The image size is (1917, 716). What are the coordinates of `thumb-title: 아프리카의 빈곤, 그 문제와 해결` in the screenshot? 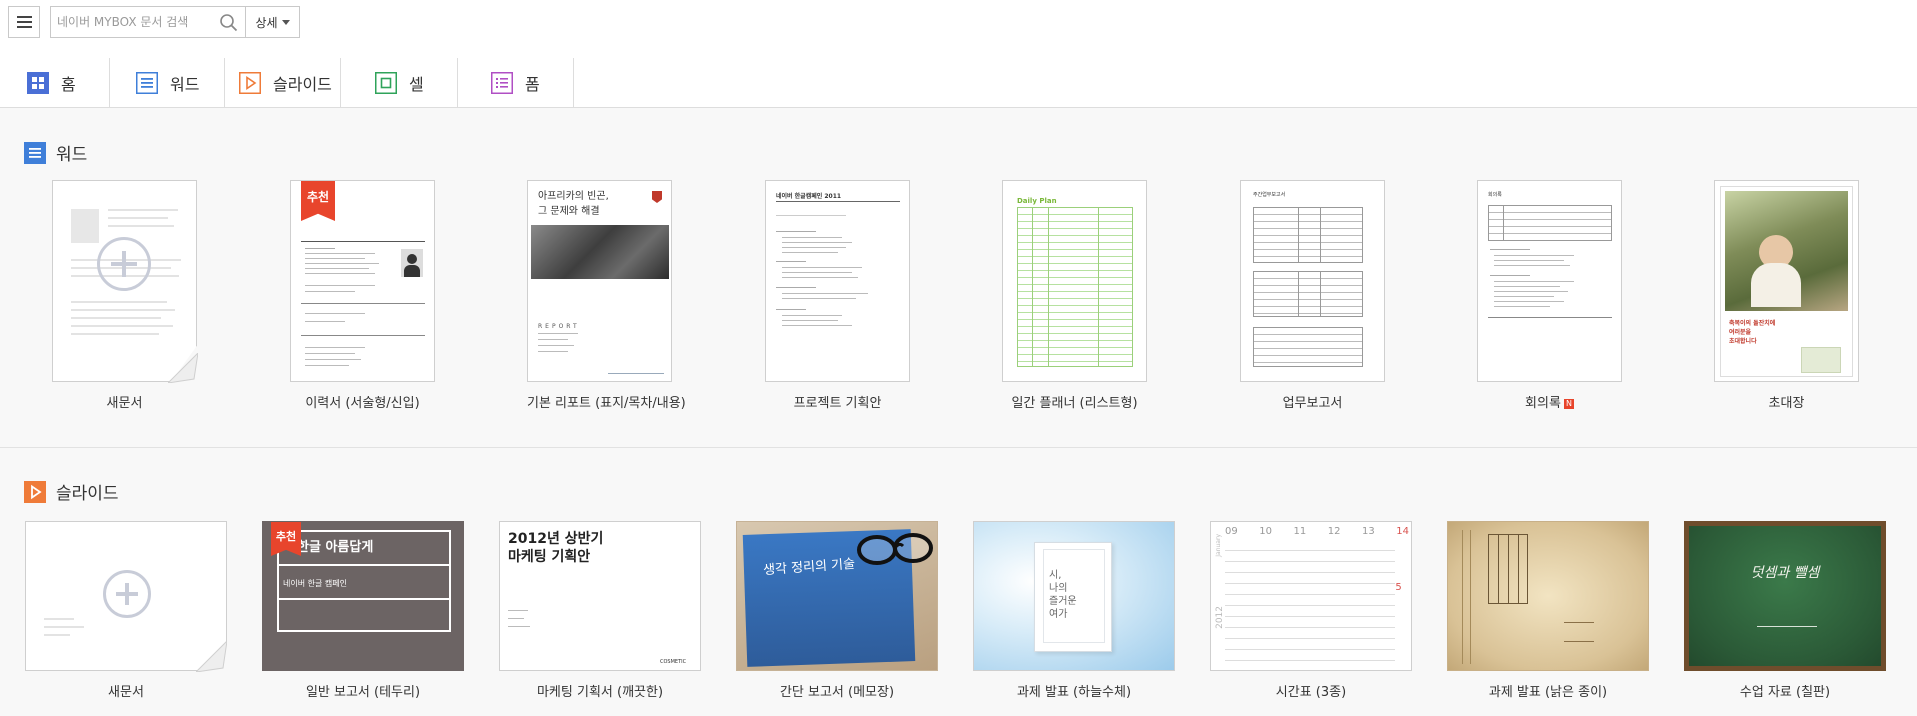 It's located at (573, 204).